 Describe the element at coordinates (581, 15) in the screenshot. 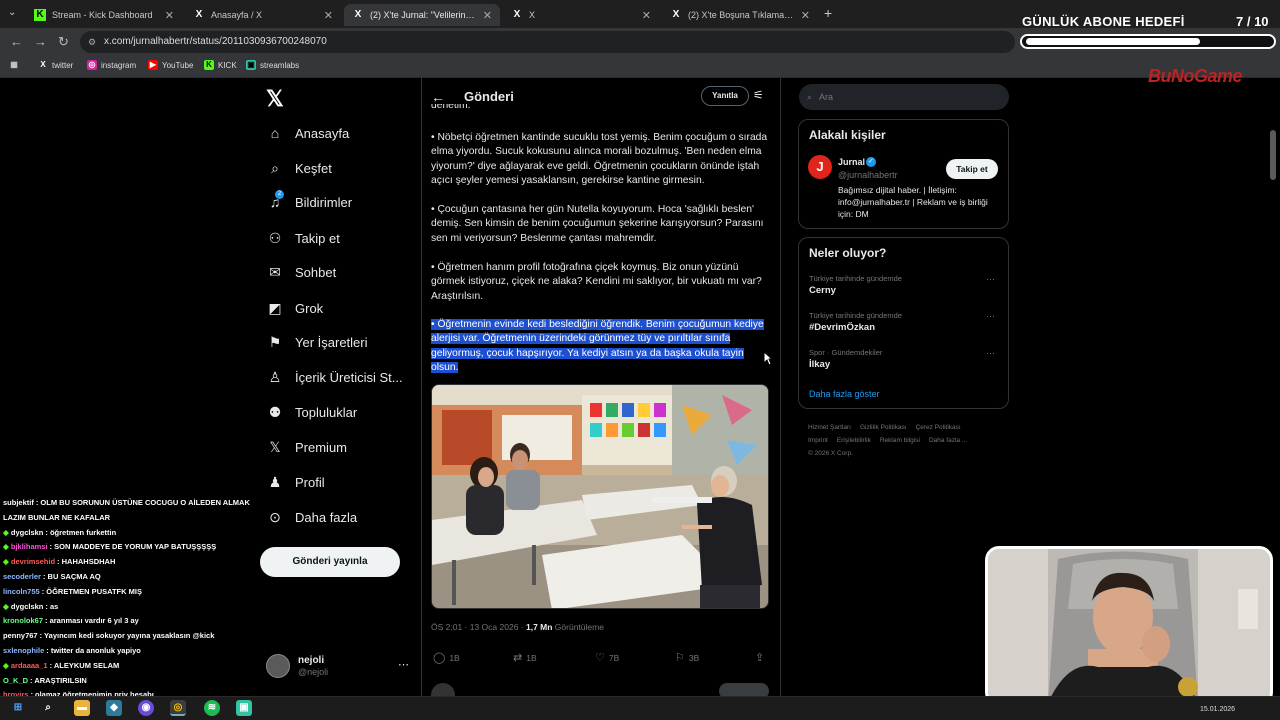

I see `tab-x: X X ✕` at that location.